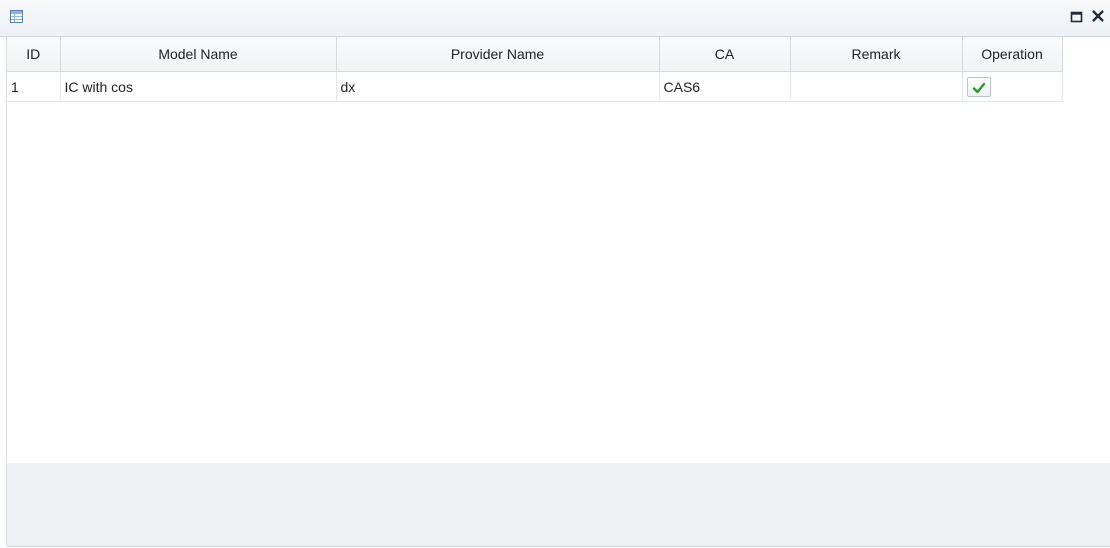 The height and width of the screenshot is (548, 1110). What do you see at coordinates (1012, 54) in the screenshot?
I see `column-header-operation: Operation` at bounding box center [1012, 54].